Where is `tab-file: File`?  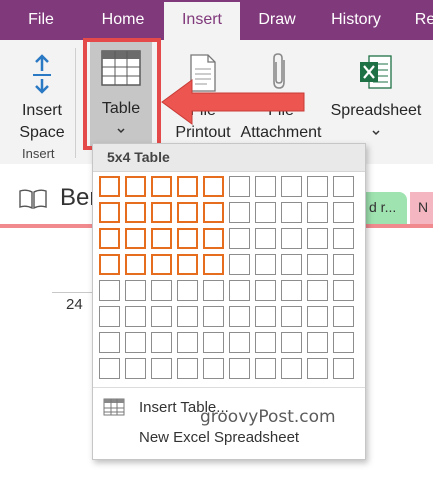
tab-file: File is located at coordinates (41, 20).